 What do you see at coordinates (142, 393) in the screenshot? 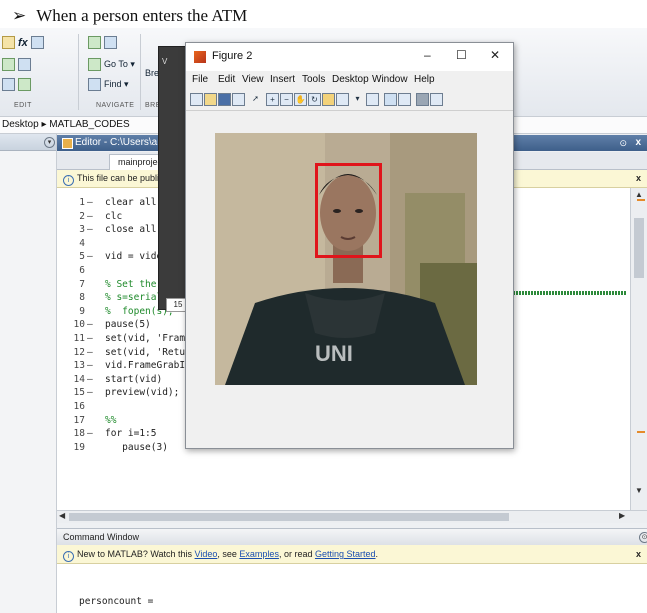
I see `code-text: preview(vid);` at bounding box center [142, 393].